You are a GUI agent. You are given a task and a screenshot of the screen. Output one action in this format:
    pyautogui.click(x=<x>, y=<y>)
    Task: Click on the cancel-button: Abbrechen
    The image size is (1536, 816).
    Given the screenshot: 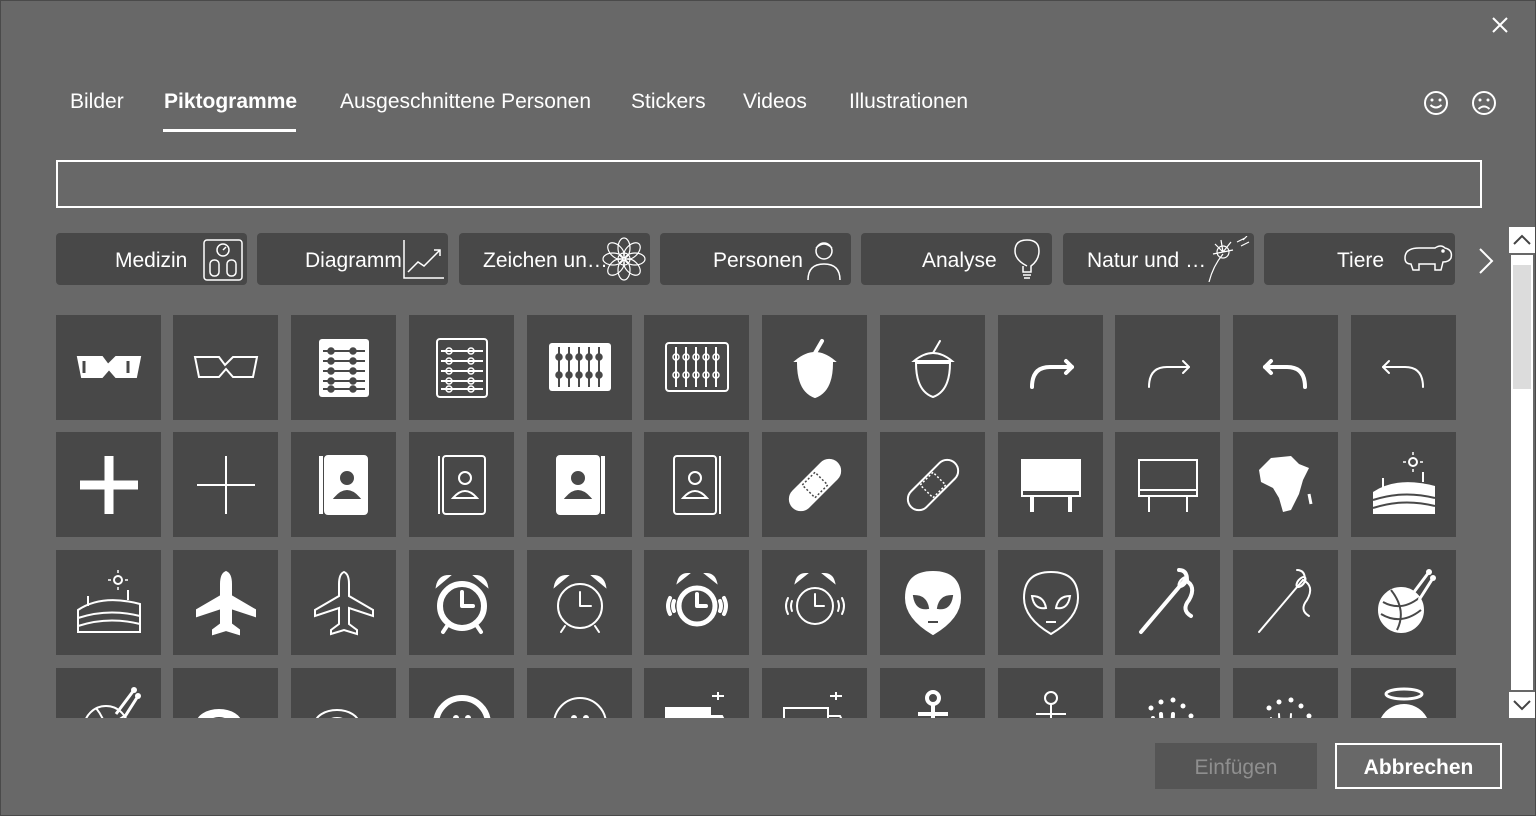 What is the action you would take?
    pyautogui.click(x=1418, y=766)
    